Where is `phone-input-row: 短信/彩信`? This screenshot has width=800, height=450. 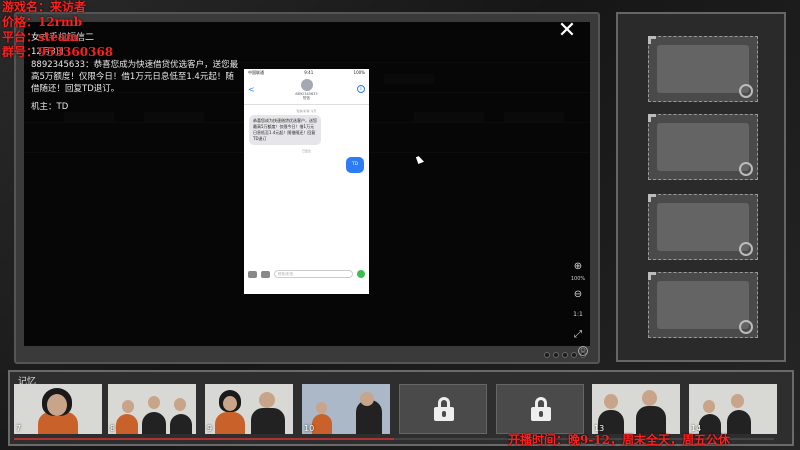 phone-input-row: 短信/彩信 is located at coordinates (306, 274).